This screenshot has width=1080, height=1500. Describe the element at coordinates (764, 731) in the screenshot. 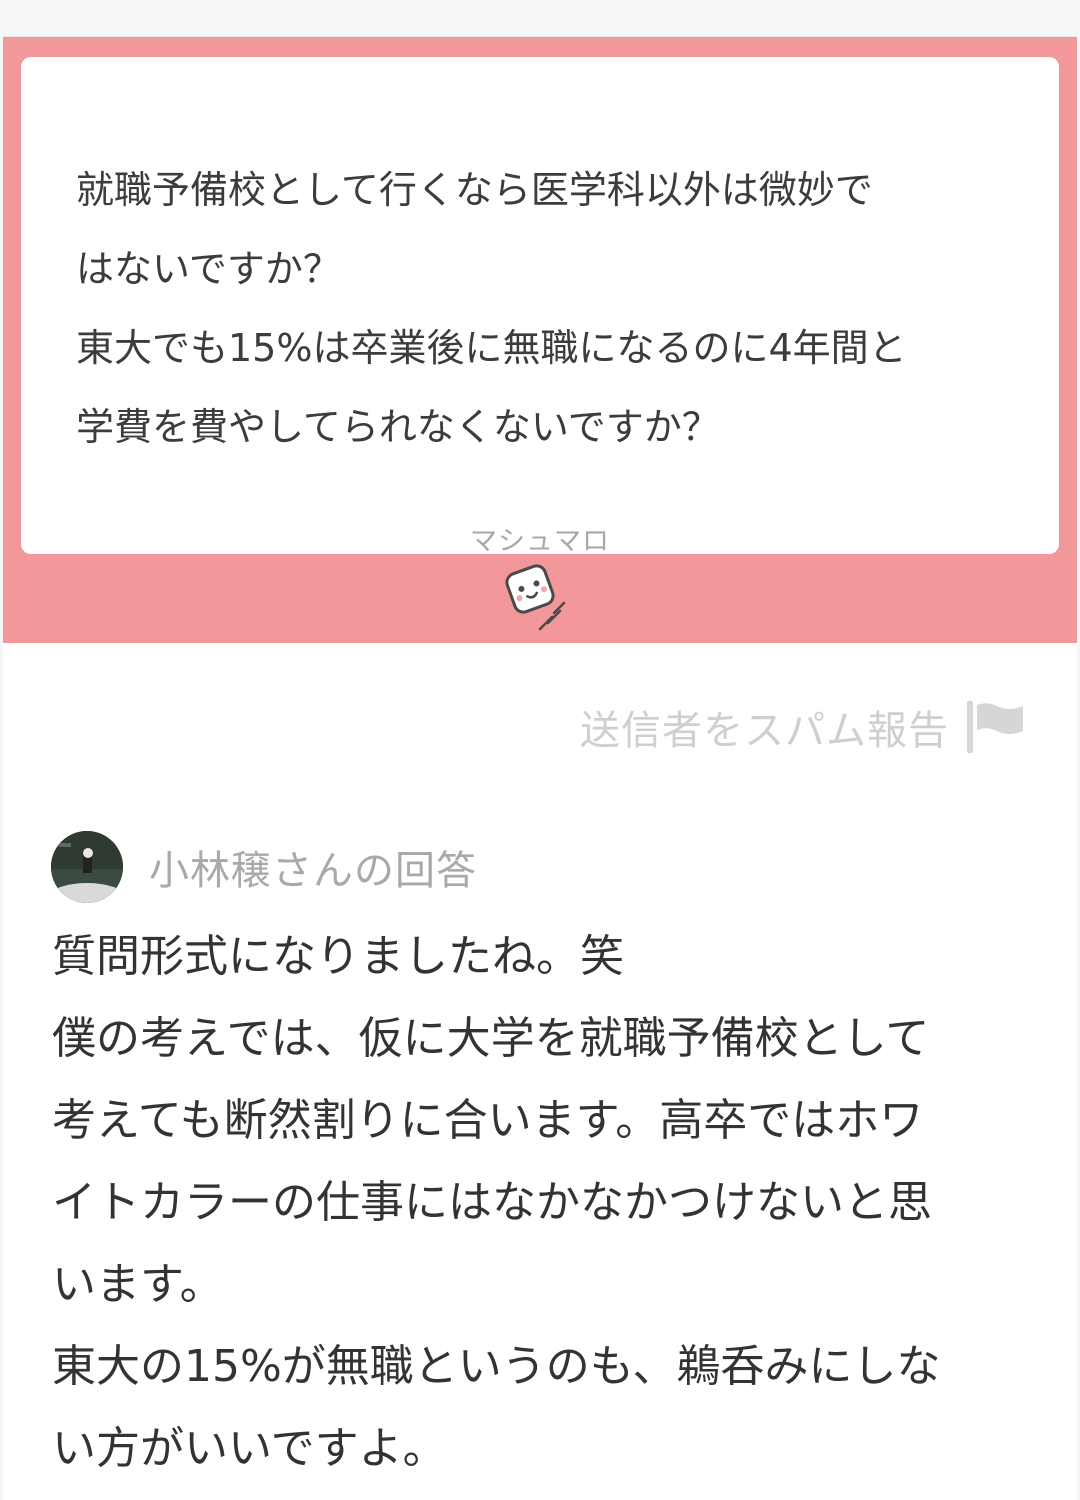

I see `spam-report-label: 送信者をスパム報告` at that location.